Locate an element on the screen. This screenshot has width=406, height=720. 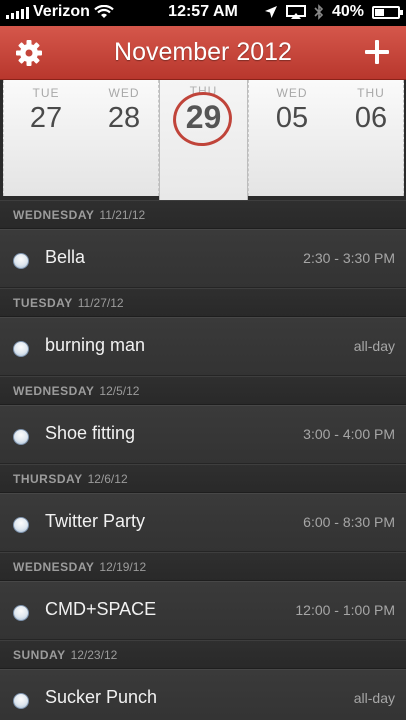
event-row: burning man all-day is located at coordinates (203, 346).